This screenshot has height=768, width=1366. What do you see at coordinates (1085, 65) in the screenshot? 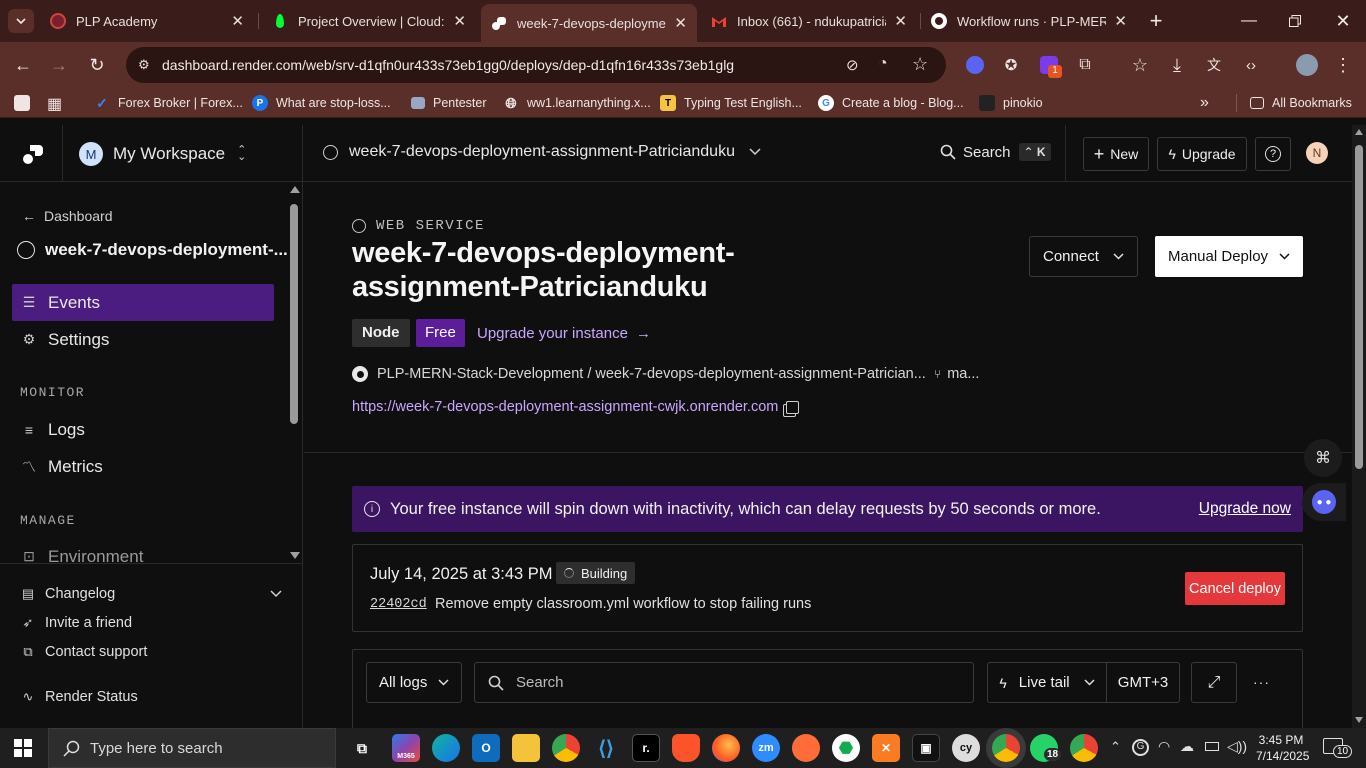
I see `extensions-icon: ⧉` at bounding box center [1085, 65].